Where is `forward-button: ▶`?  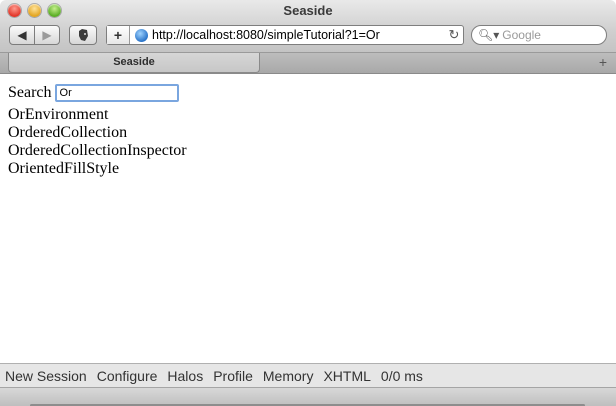 forward-button: ▶ is located at coordinates (47, 35).